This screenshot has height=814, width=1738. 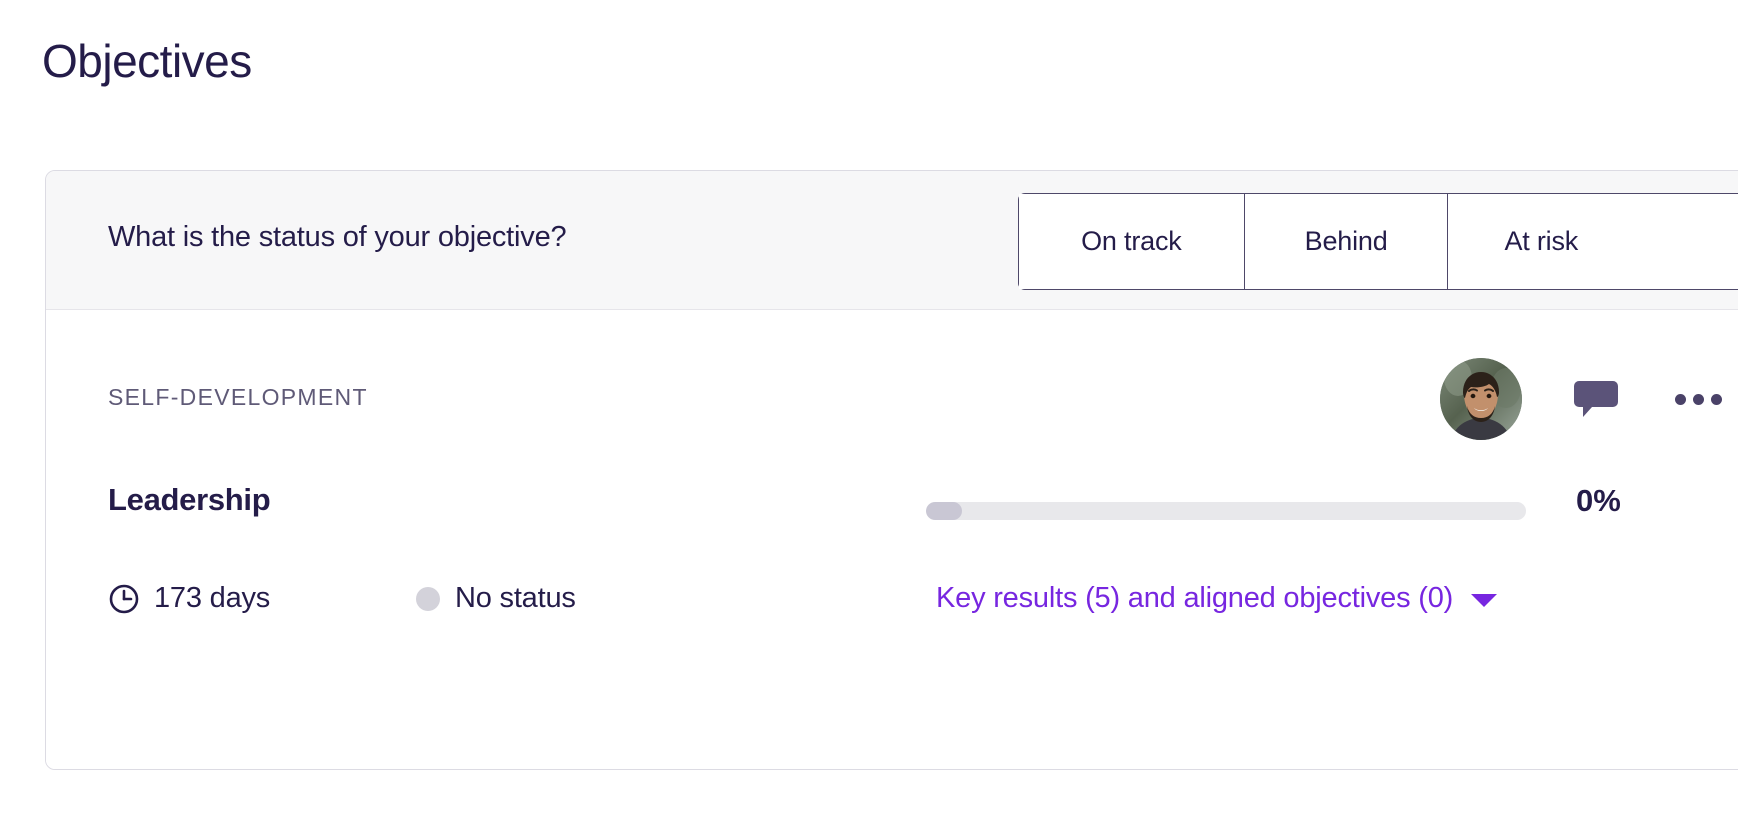 What do you see at coordinates (238, 397) in the screenshot?
I see `objective-category-label: SELF-DEVELOPMENT` at bounding box center [238, 397].